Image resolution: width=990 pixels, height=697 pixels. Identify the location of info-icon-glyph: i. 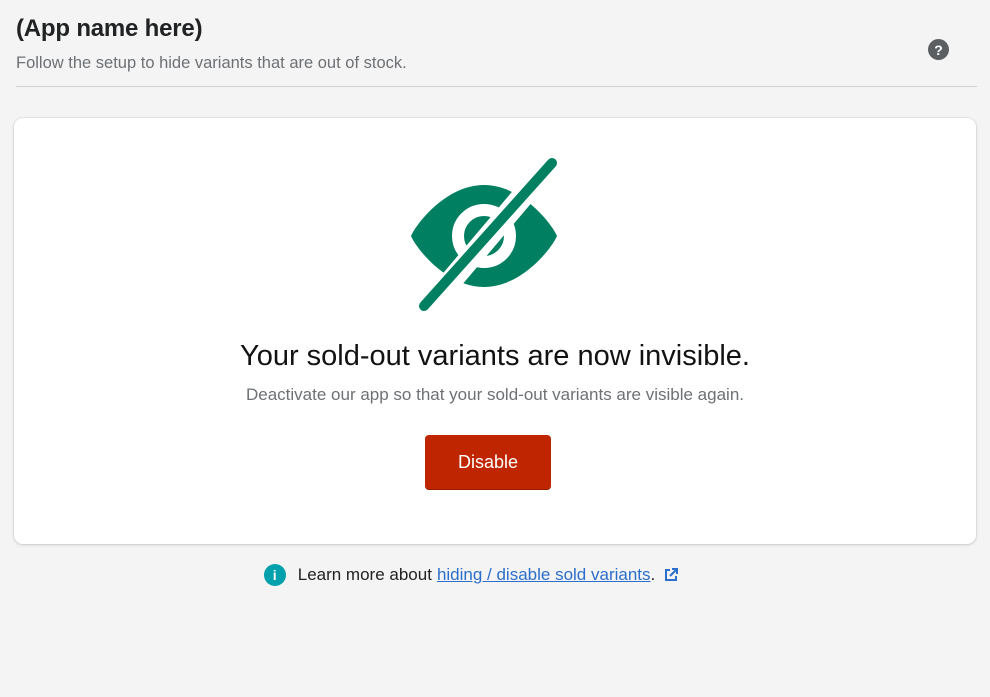
(274, 575).